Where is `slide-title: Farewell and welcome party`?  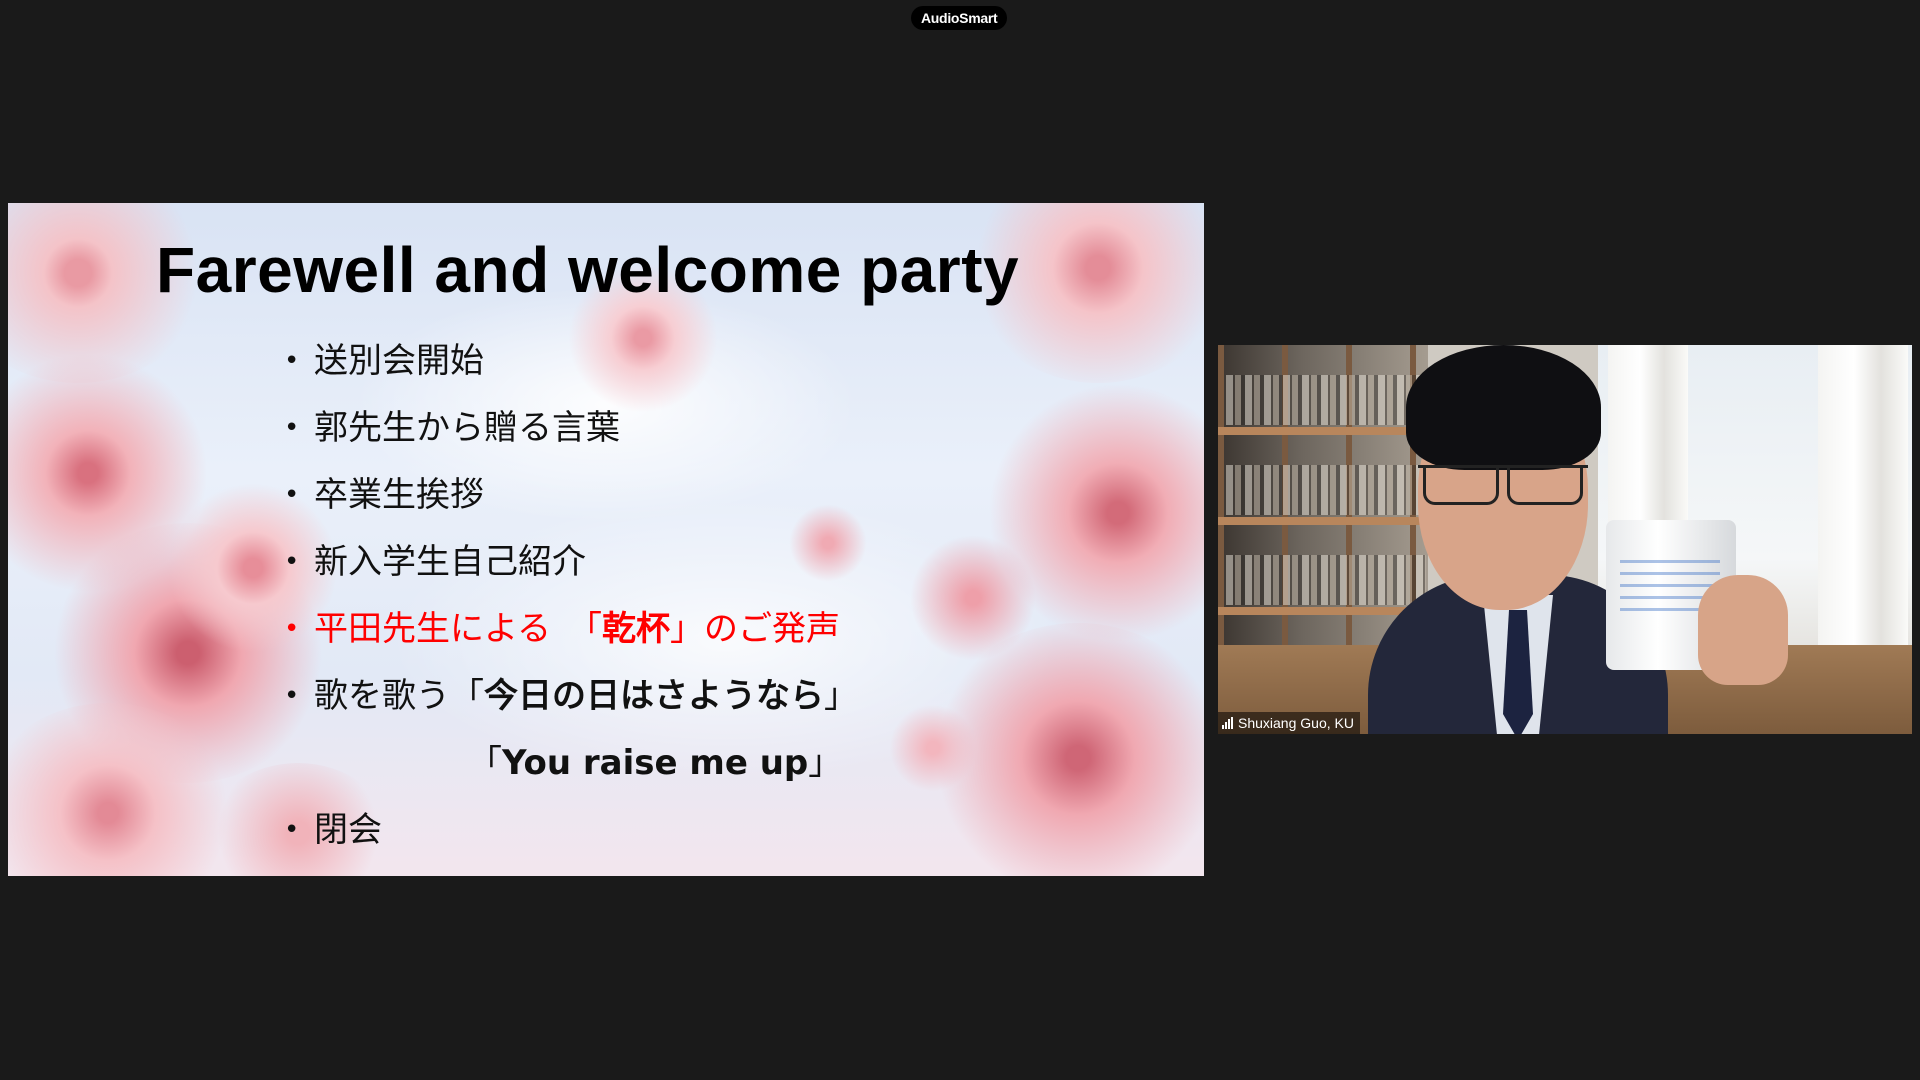 slide-title: Farewell and welcome party is located at coordinates (588, 270).